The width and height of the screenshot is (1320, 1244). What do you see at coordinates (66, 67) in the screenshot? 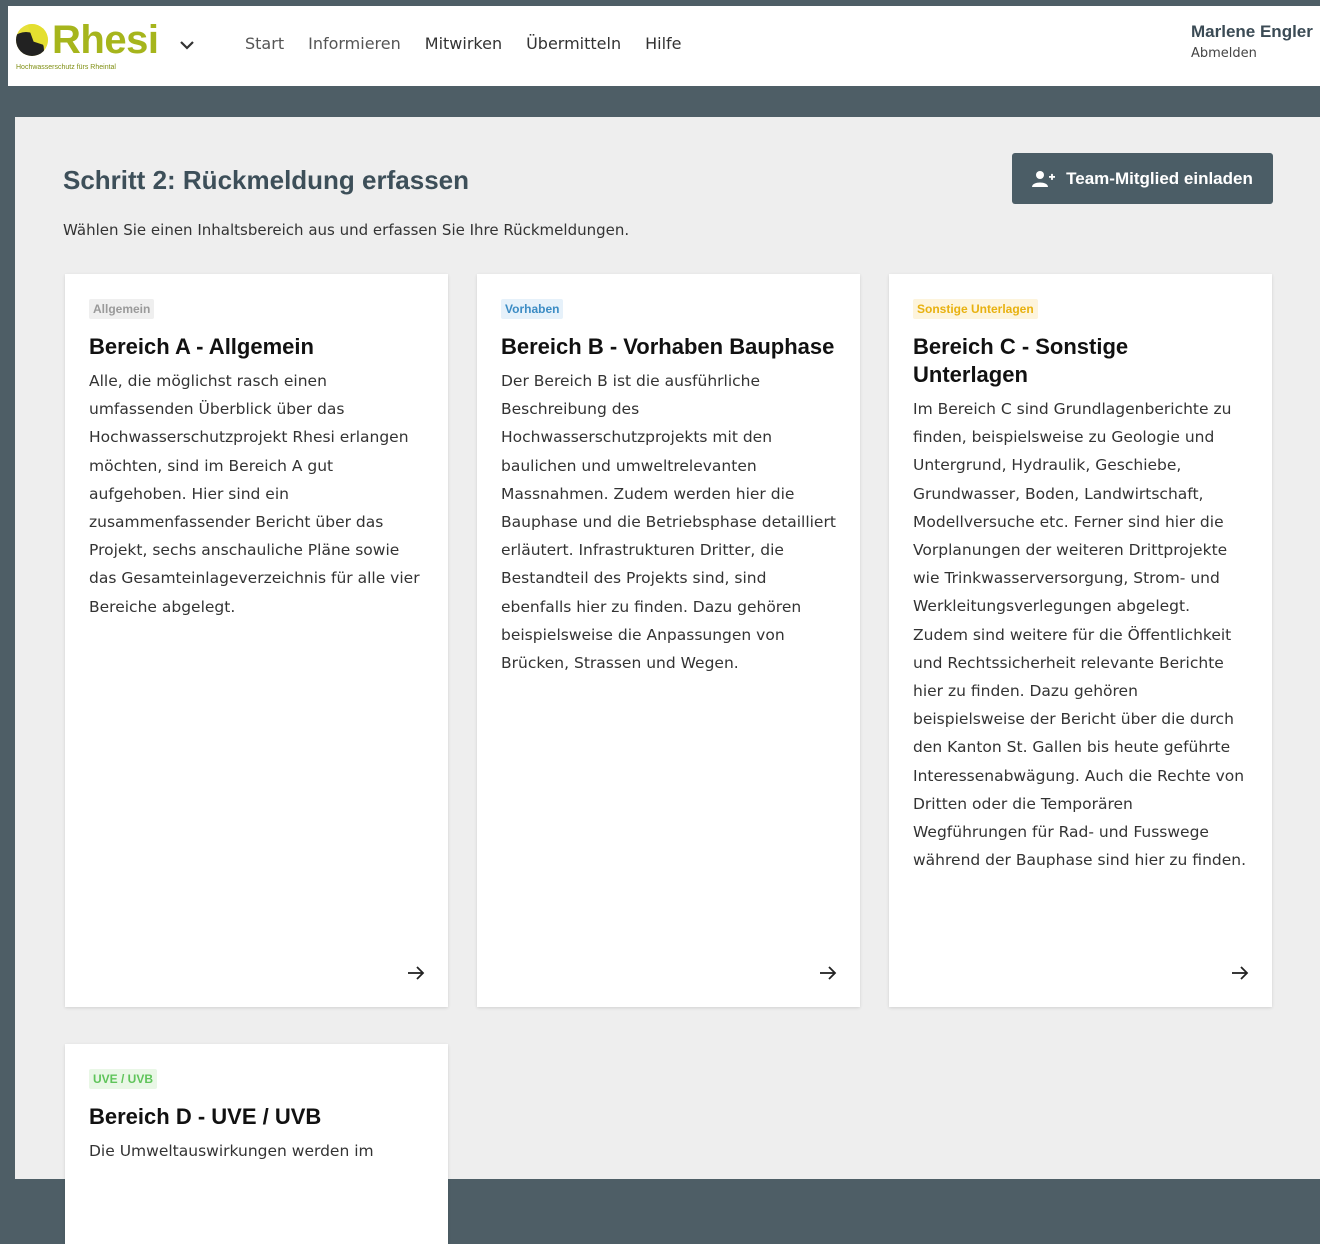
I see `brand-tagline: Hochwasserschutz fürs Rheintal` at bounding box center [66, 67].